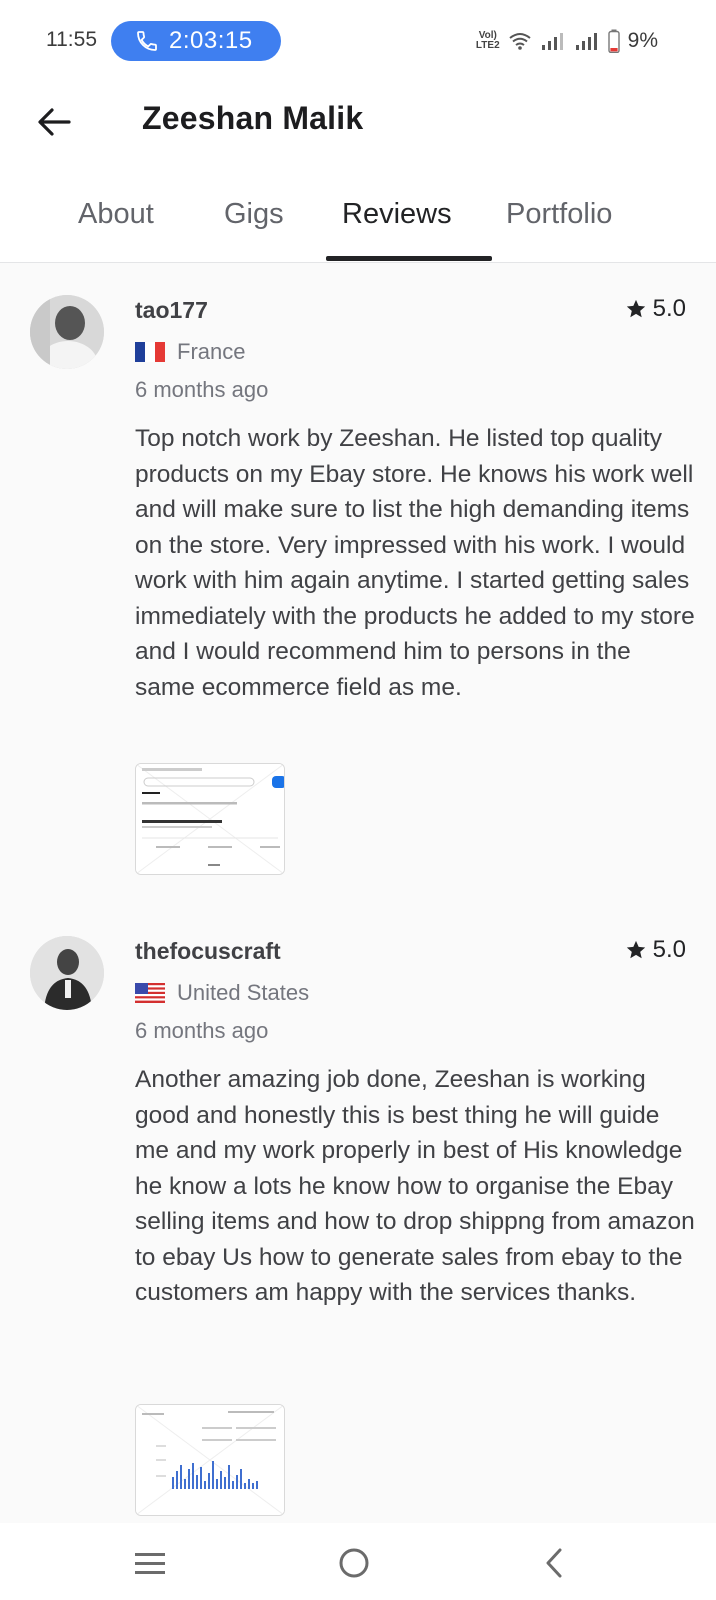 The image size is (716, 1600). Describe the element at coordinates (211, 351) in the screenshot. I see `country-name: France` at that location.